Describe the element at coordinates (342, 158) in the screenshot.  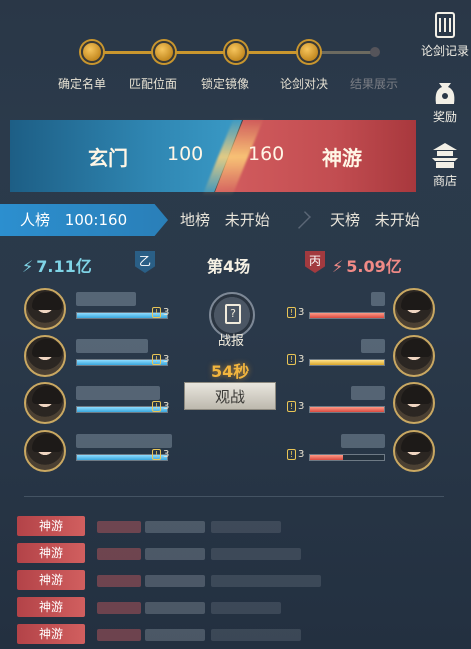
I see `right-team-name: 神游` at that location.